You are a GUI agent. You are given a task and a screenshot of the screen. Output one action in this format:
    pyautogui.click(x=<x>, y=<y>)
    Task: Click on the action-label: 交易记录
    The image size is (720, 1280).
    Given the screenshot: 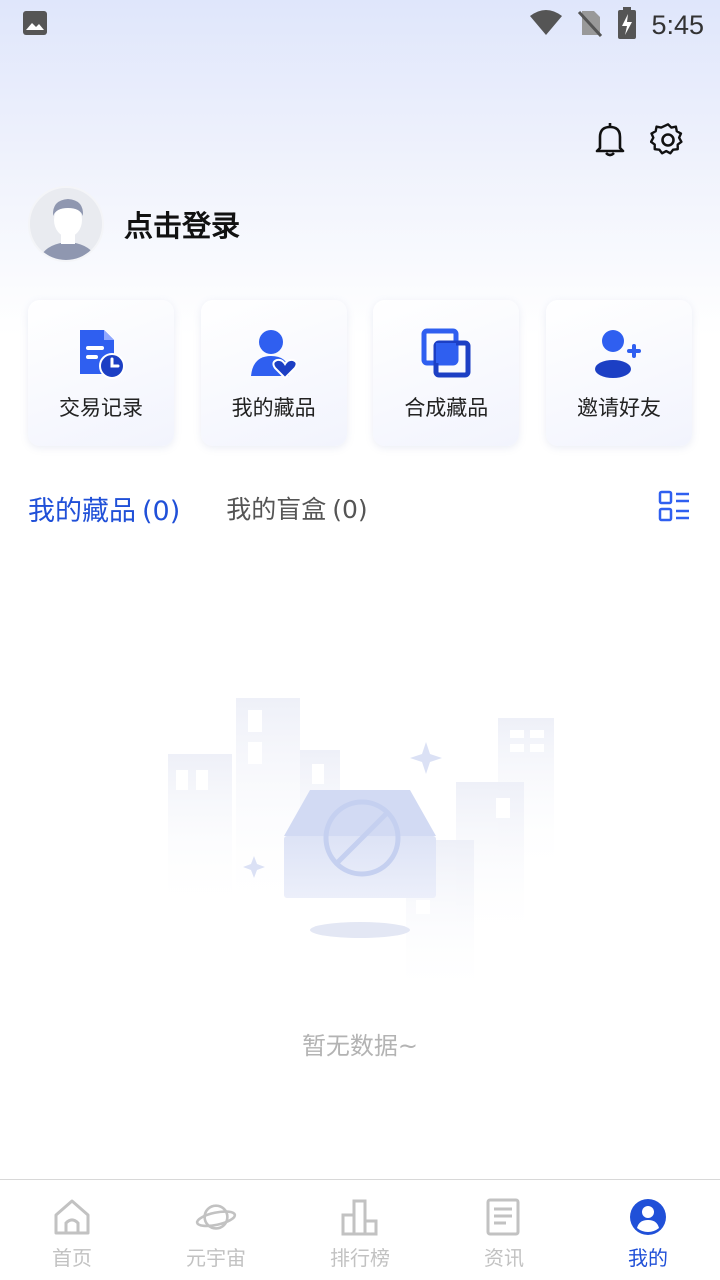 What is the action you would take?
    pyautogui.click(x=101, y=408)
    